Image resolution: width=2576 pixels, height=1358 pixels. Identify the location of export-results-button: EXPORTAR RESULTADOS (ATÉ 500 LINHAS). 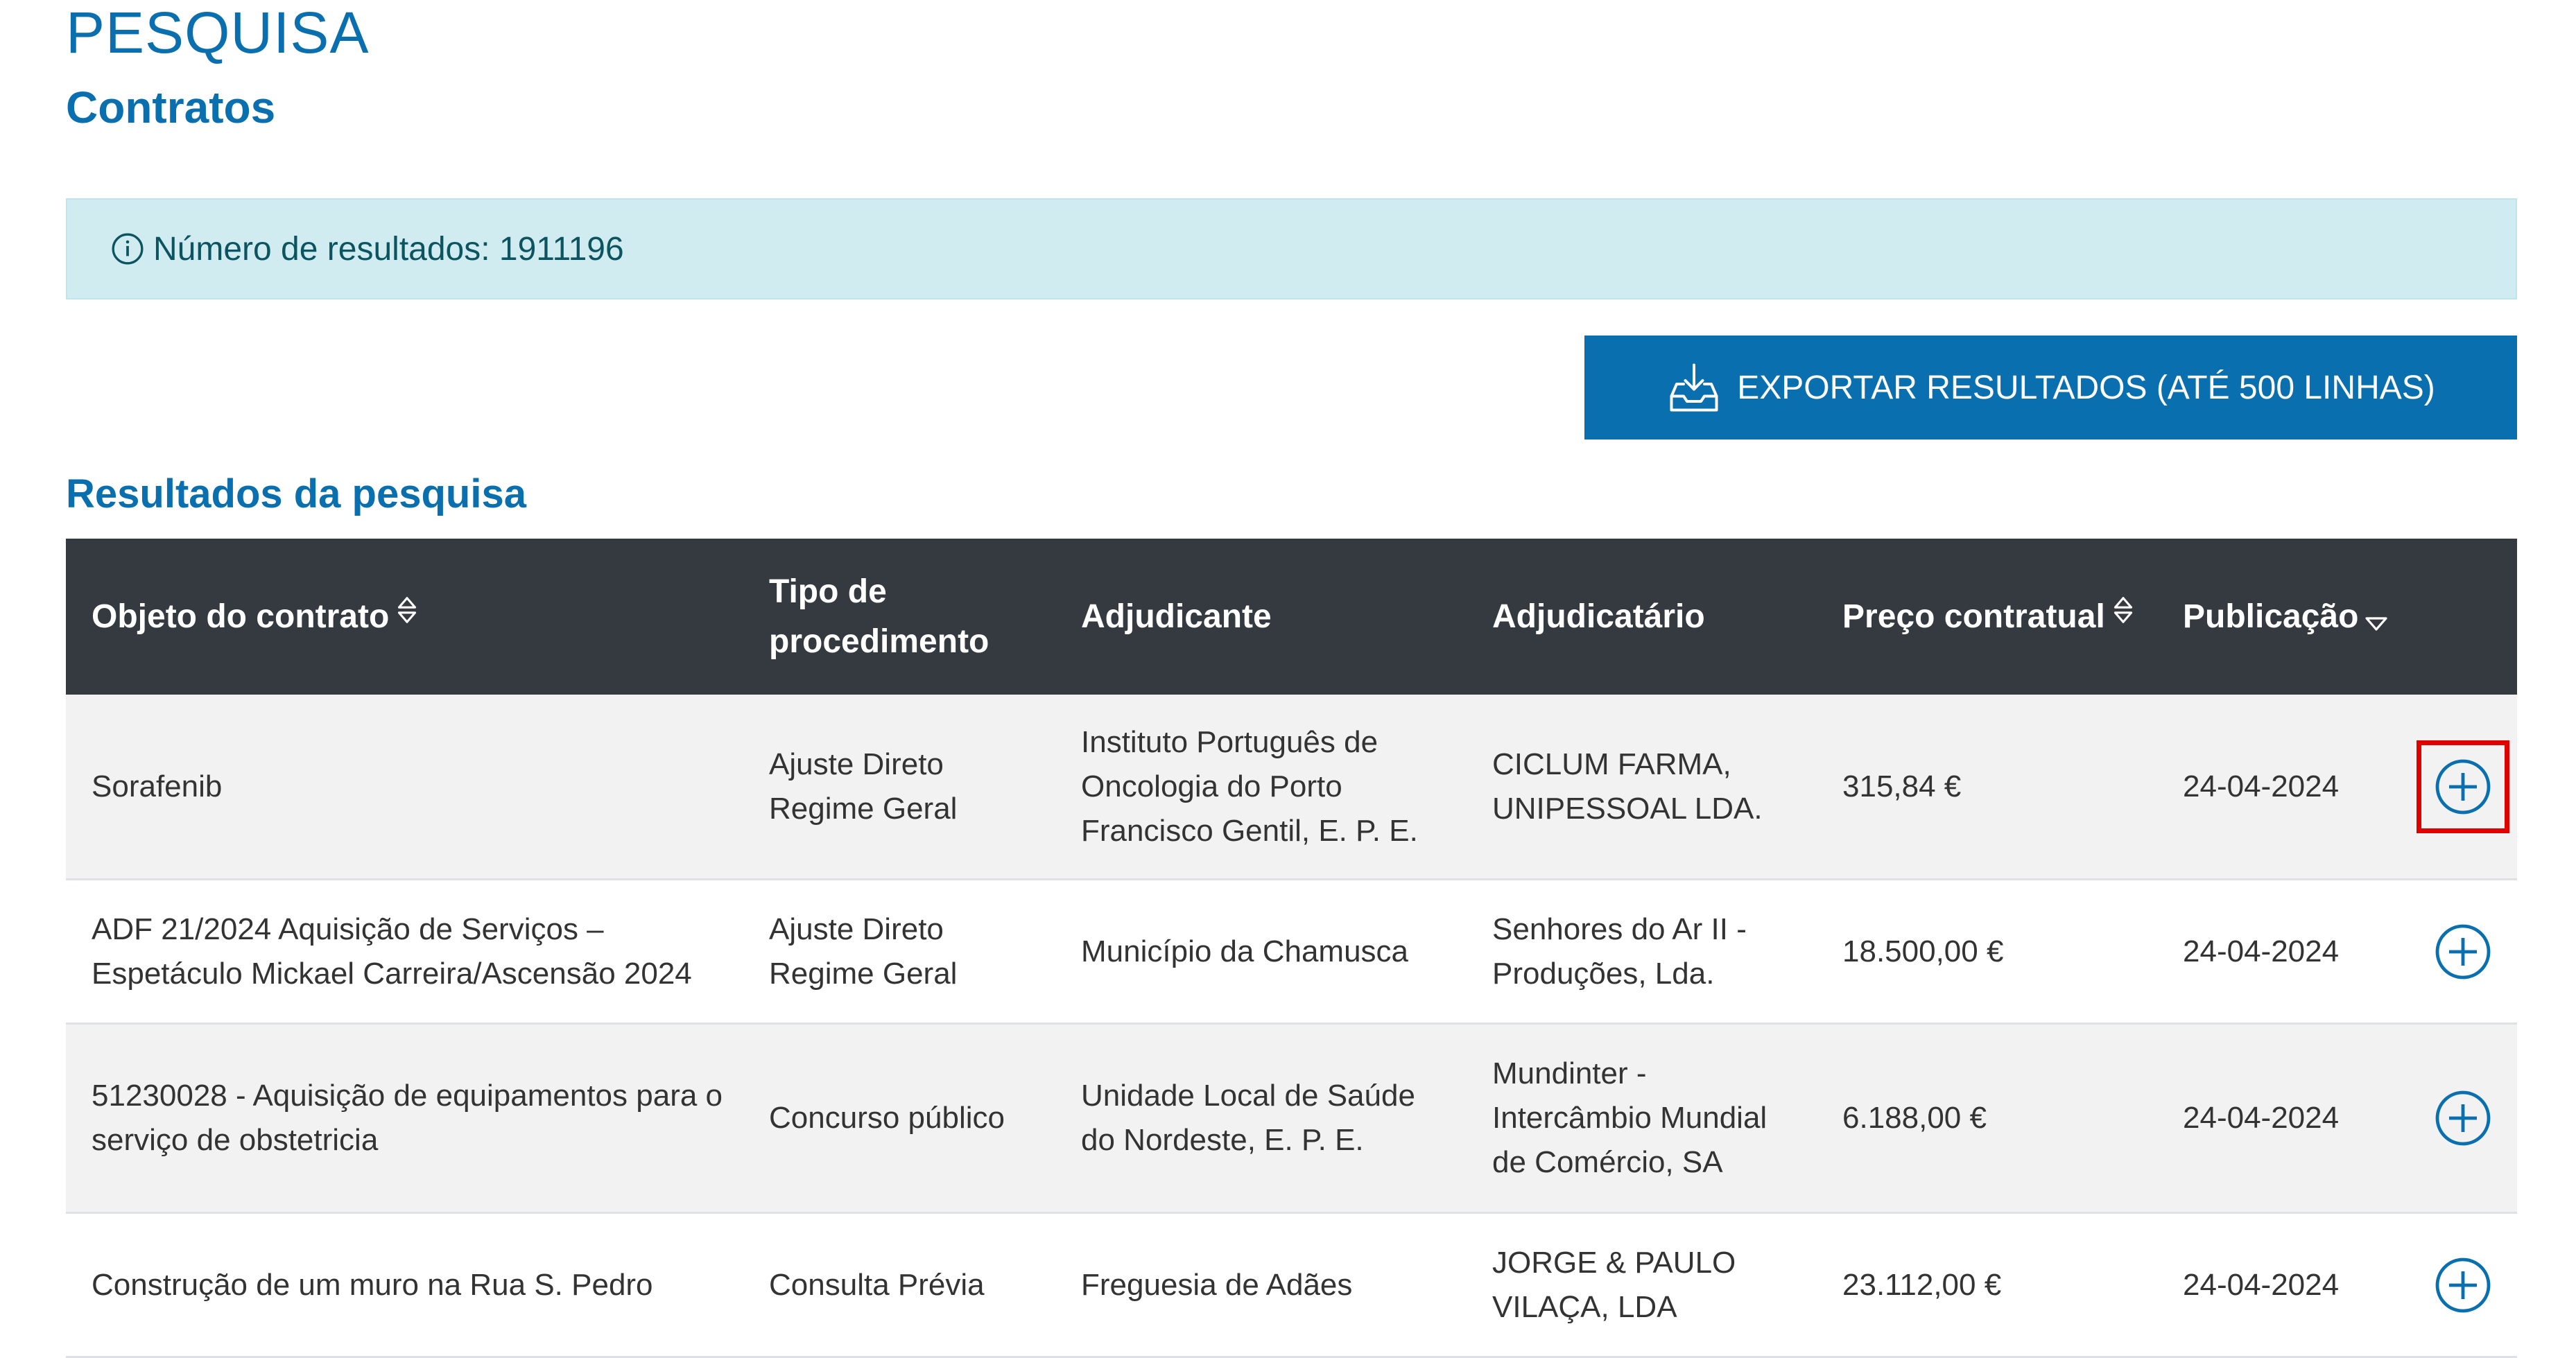
(2050, 387).